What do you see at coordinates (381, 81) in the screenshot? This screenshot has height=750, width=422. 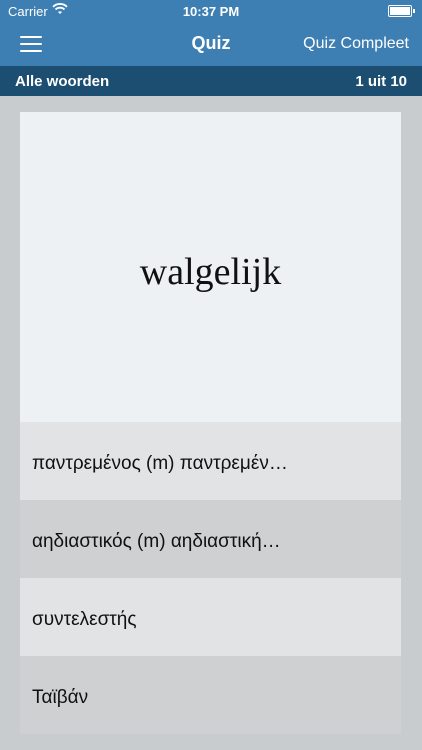 I see `progress-counter: 1 uit 10` at bounding box center [381, 81].